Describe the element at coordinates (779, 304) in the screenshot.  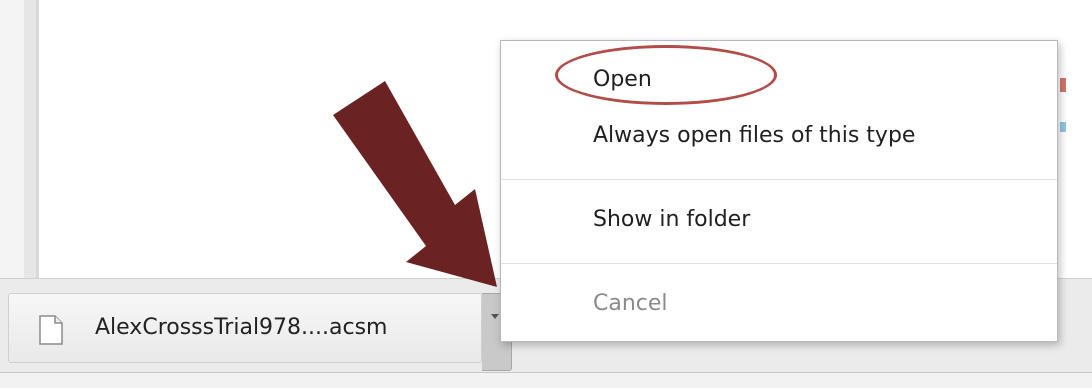
I see `menu-item-cancel: Cancel` at that location.